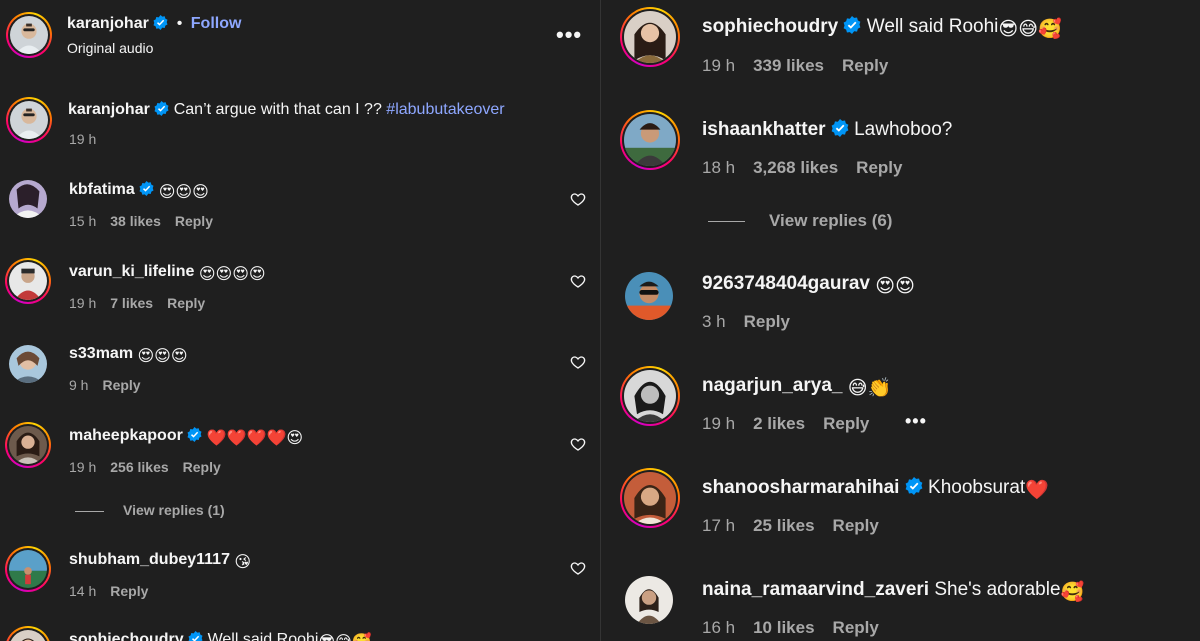 This screenshot has height=641, width=1200. I want to click on caption-username: karanjohar, so click(111, 109).